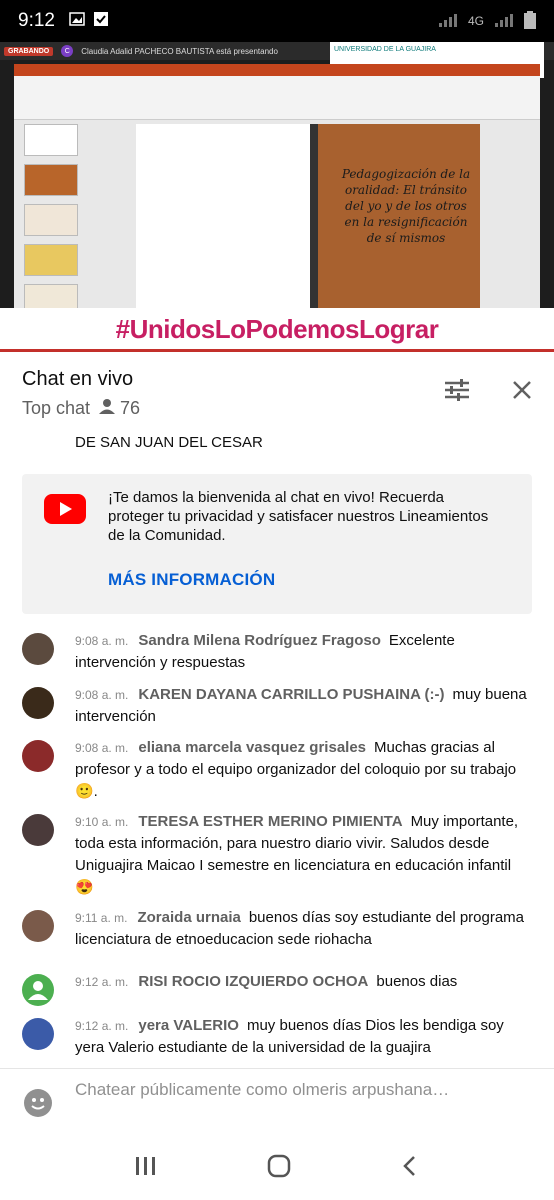 The width and height of the screenshot is (554, 1200). Describe the element at coordinates (101, 21) in the screenshot. I see `checkbox-icon` at that location.